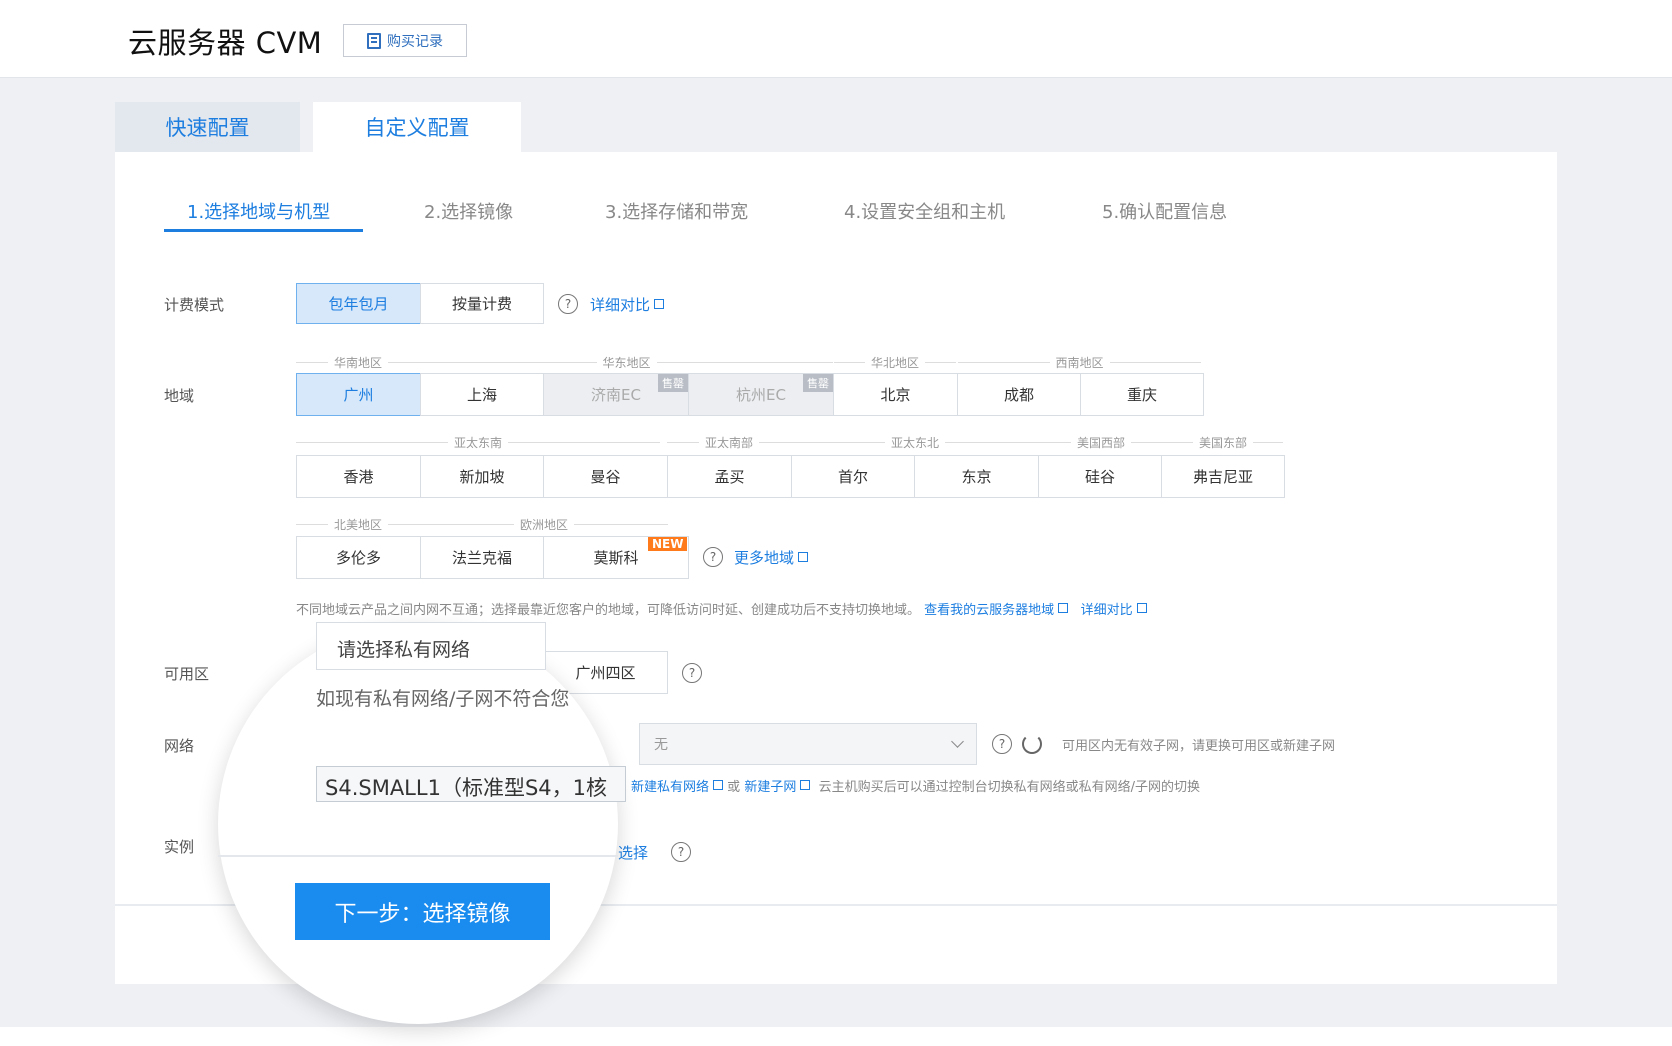  Describe the element at coordinates (482, 476) in the screenshot. I see `region-singapore: 新加坡` at that location.